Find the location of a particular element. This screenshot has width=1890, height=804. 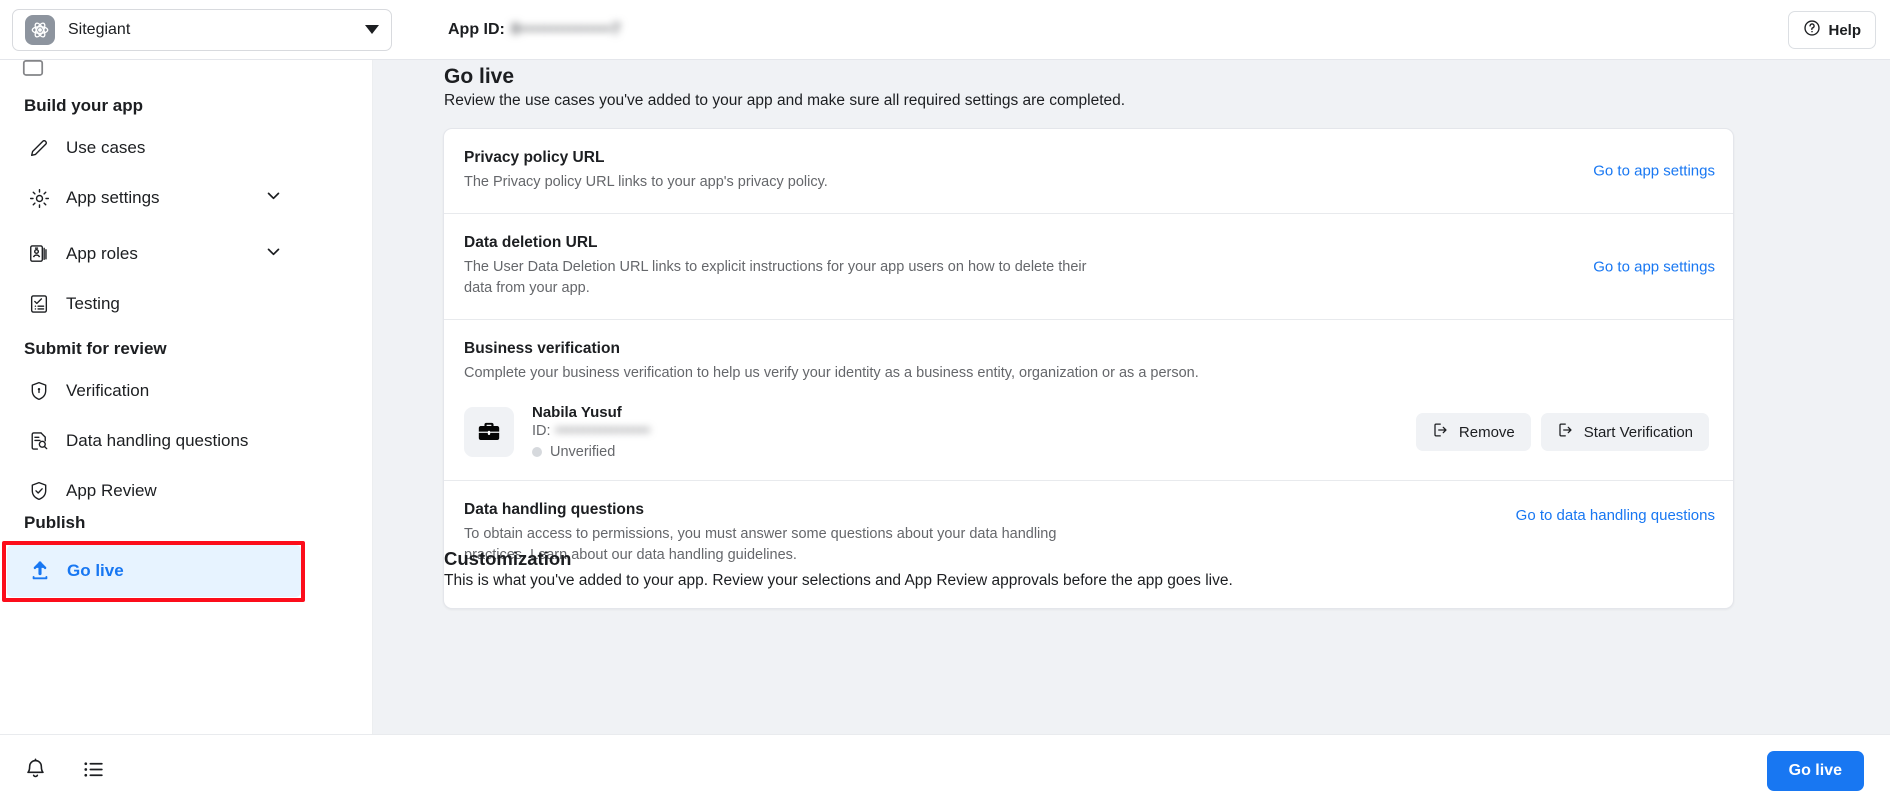

app-id: App ID: 8•••••••••••••••7 is located at coordinates (534, 30).